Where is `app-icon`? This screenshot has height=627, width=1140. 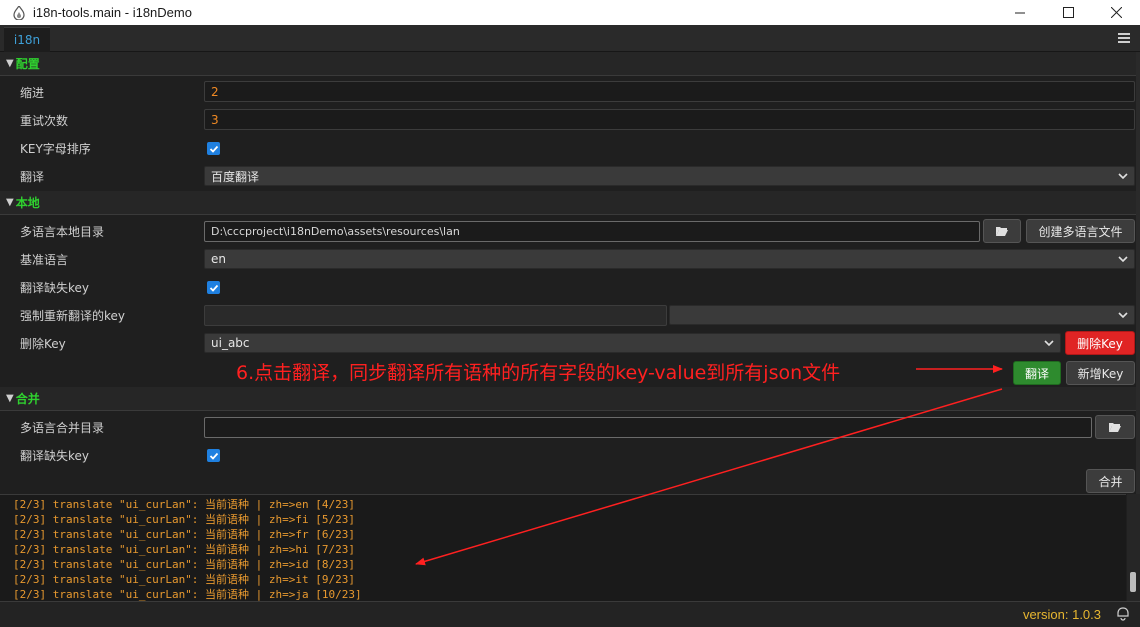 app-icon is located at coordinates (19, 12).